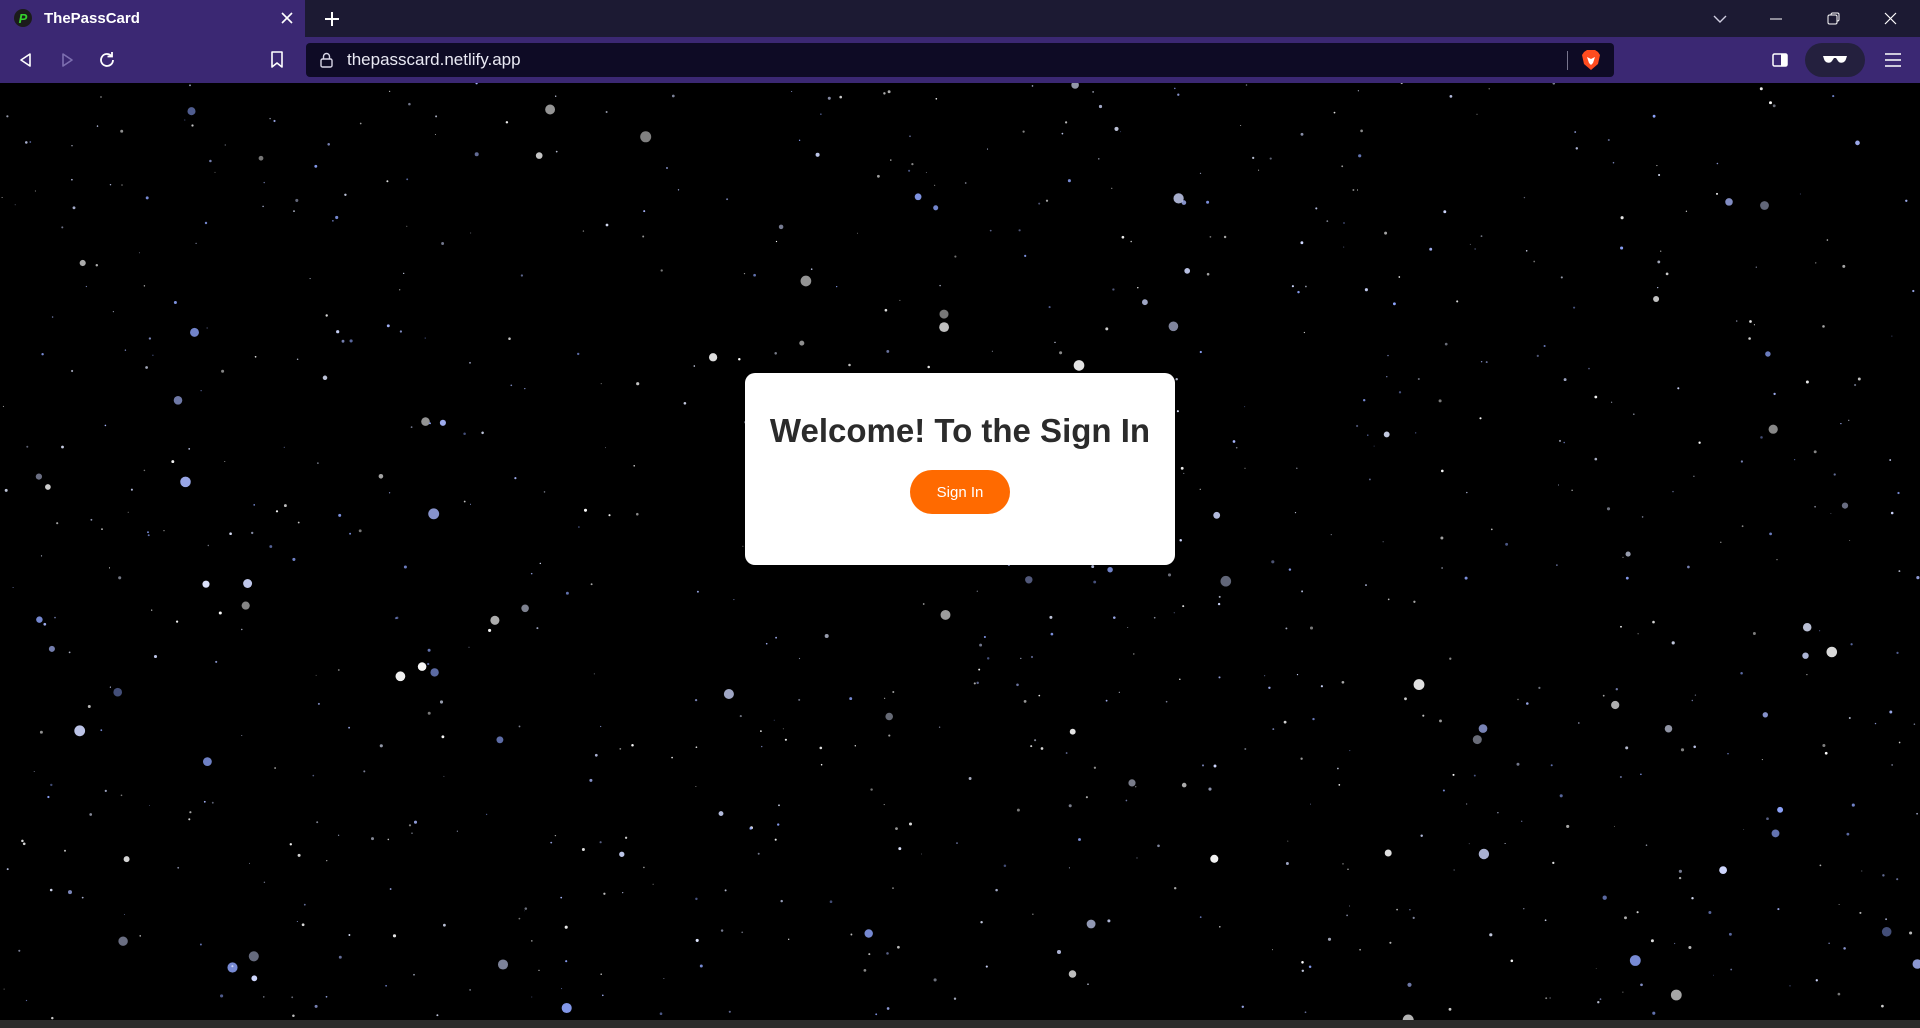 This screenshot has width=1920, height=1028. I want to click on sidebar-icon, so click(1780, 60).